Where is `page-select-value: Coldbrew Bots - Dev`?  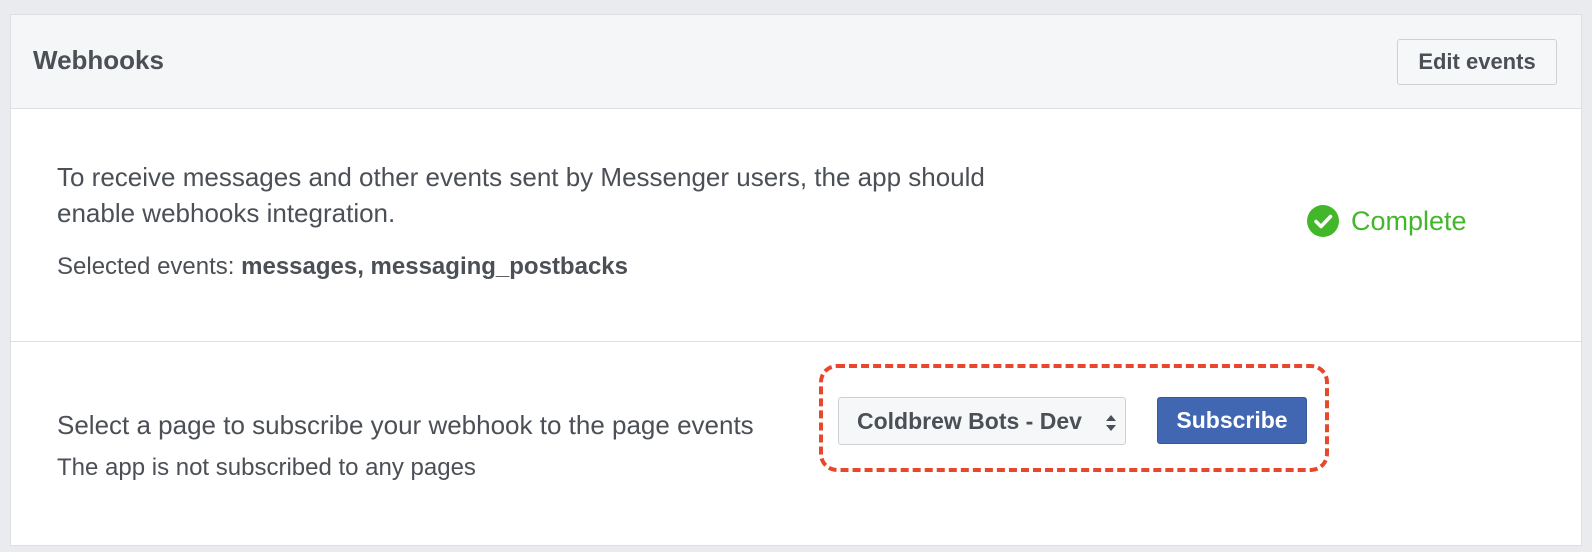
page-select-value: Coldbrew Bots - Dev is located at coordinates (969, 420).